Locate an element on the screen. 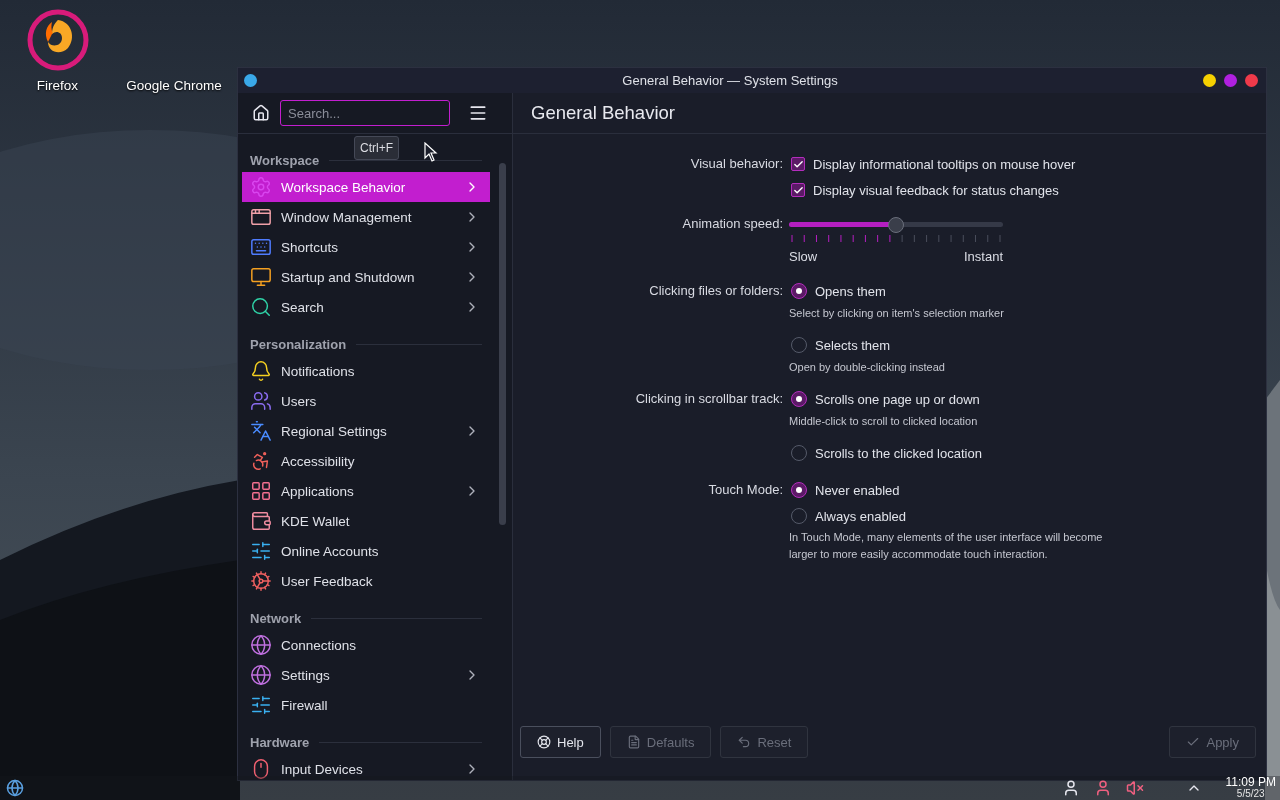 The image size is (1280, 800). home-icon is located at coordinates (261, 113).